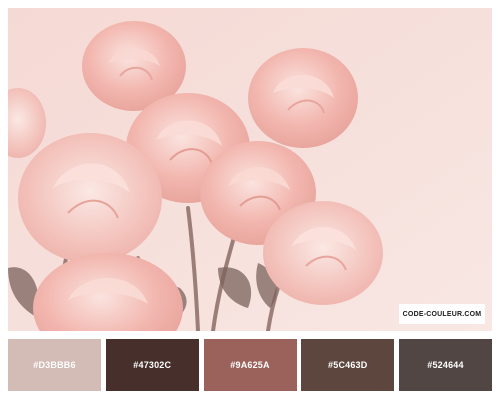 The image size is (500, 400). I want to click on color-swatch: #9A625A, so click(250, 365).